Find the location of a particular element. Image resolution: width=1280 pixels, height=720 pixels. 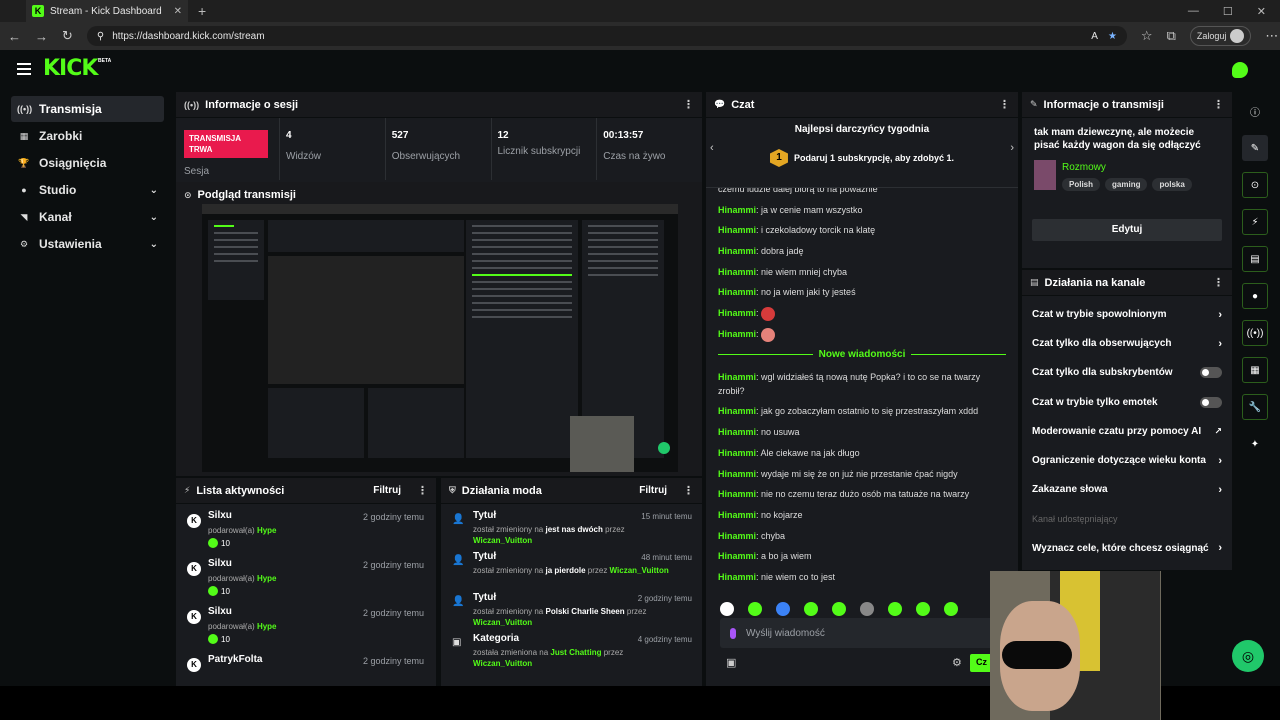

browser-tab: K Stream - Kick Dashboard ✕ is located at coordinates (107, 11).